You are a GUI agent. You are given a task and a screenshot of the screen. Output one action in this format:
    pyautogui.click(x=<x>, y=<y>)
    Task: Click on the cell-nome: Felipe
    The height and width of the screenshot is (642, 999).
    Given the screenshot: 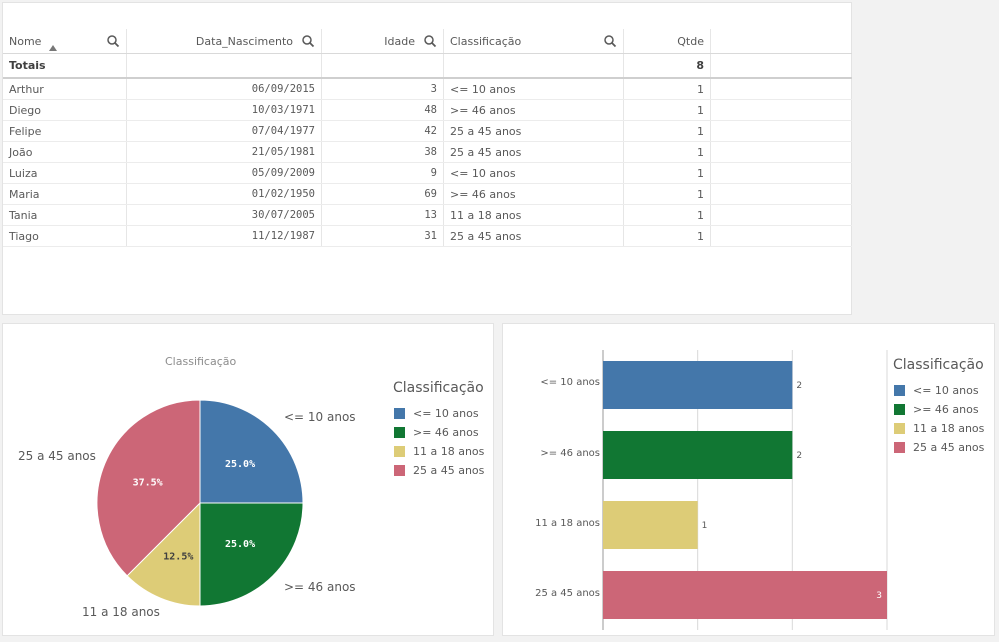 What is the action you would take?
    pyautogui.click(x=65, y=131)
    